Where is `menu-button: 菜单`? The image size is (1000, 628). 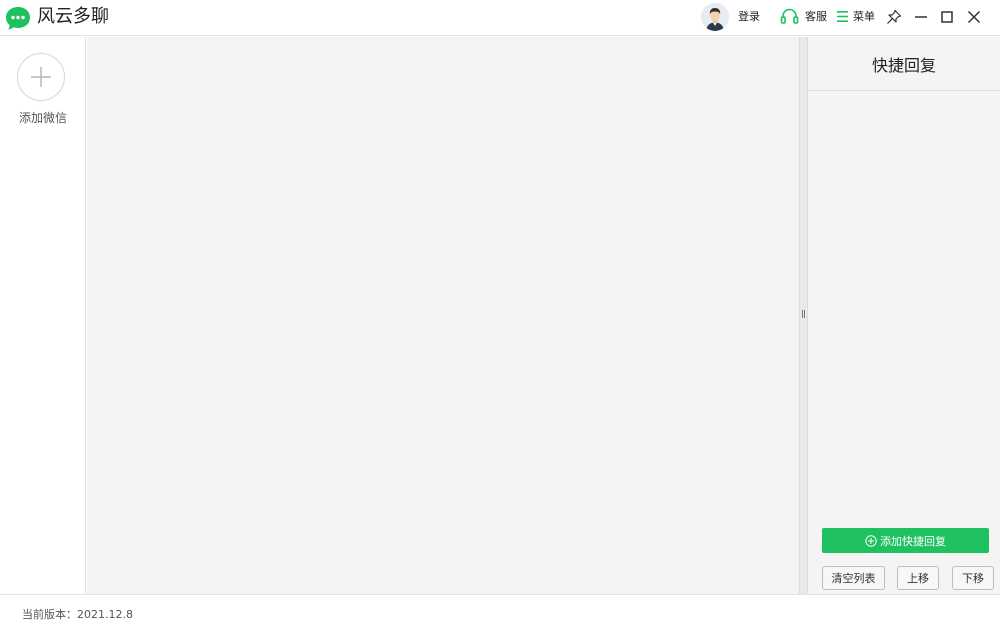 menu-button: 菜单 is located at coordinates (864, 17).